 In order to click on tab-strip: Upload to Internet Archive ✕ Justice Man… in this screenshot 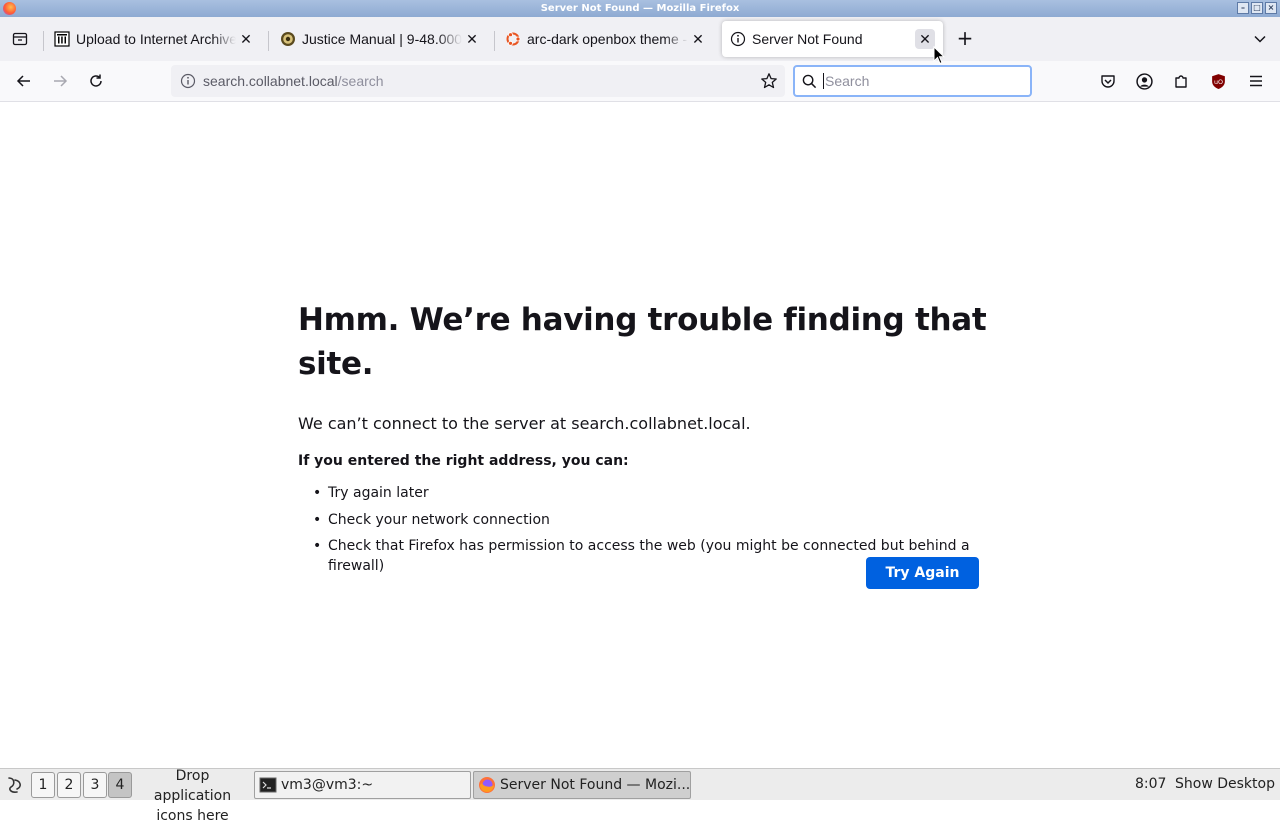, I will do `click(640, 39)`.